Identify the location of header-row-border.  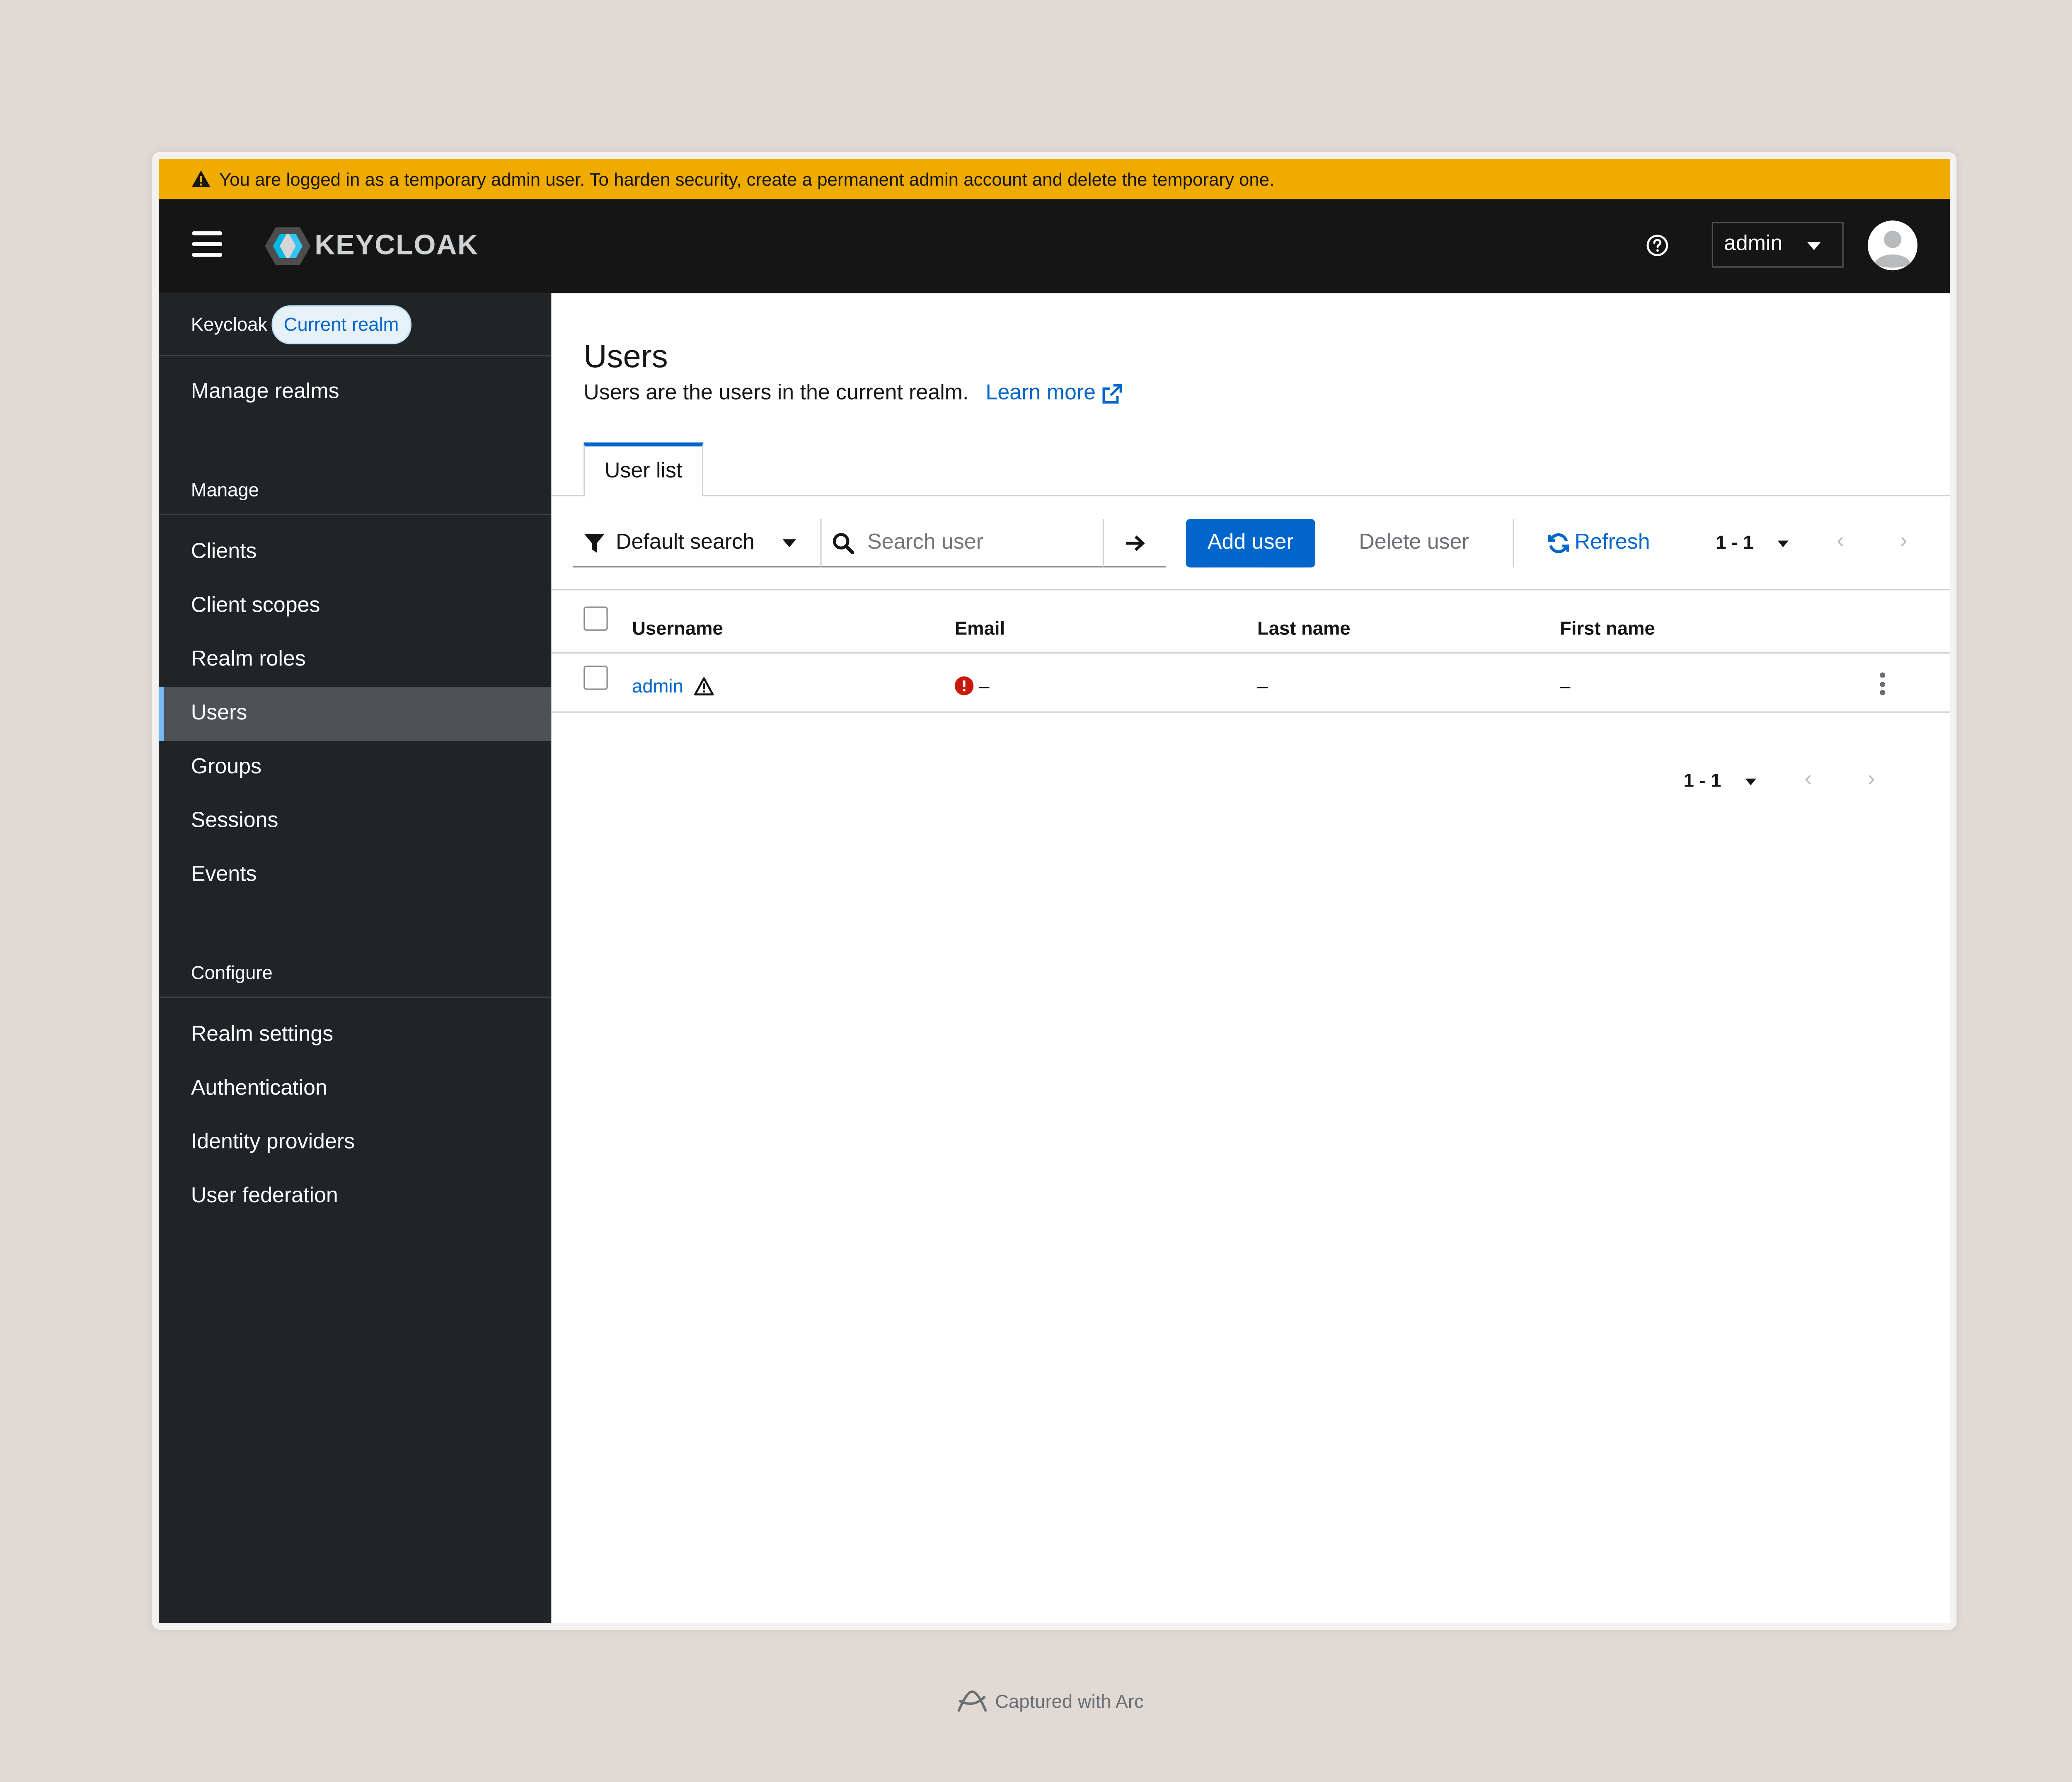
(1250, 653).